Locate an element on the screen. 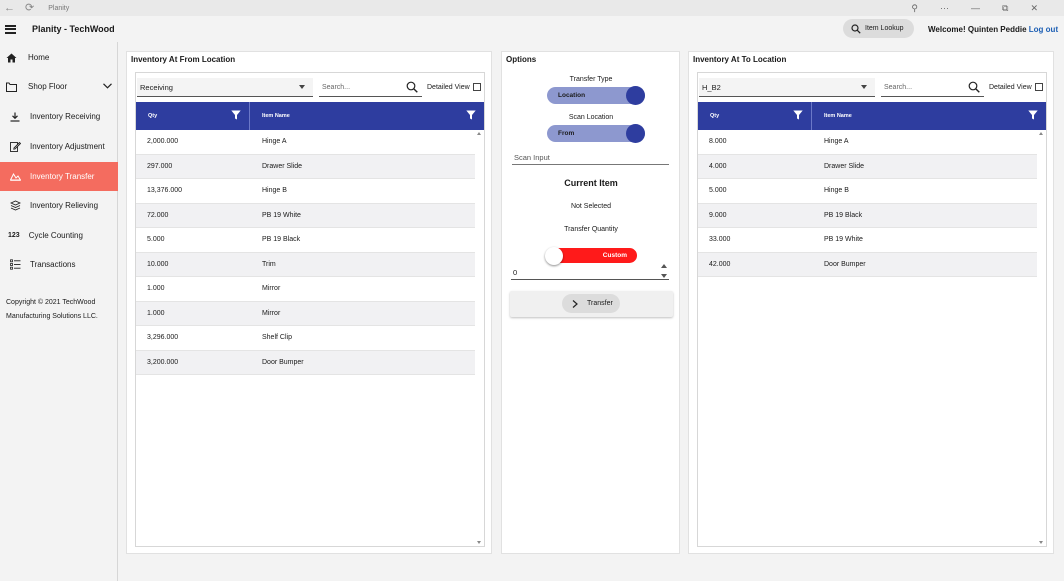  table-row: 297.000 Drawer Slide is located at coordinates (305, 166).